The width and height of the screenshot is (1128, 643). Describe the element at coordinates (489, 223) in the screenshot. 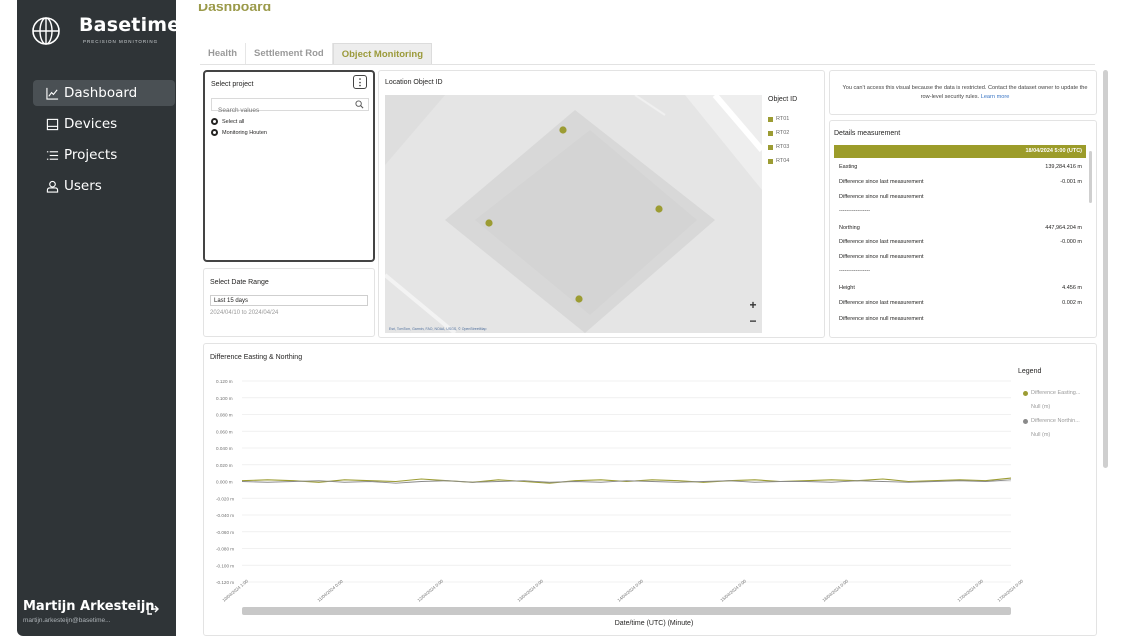

I see `map-marker-rt02` at that location.